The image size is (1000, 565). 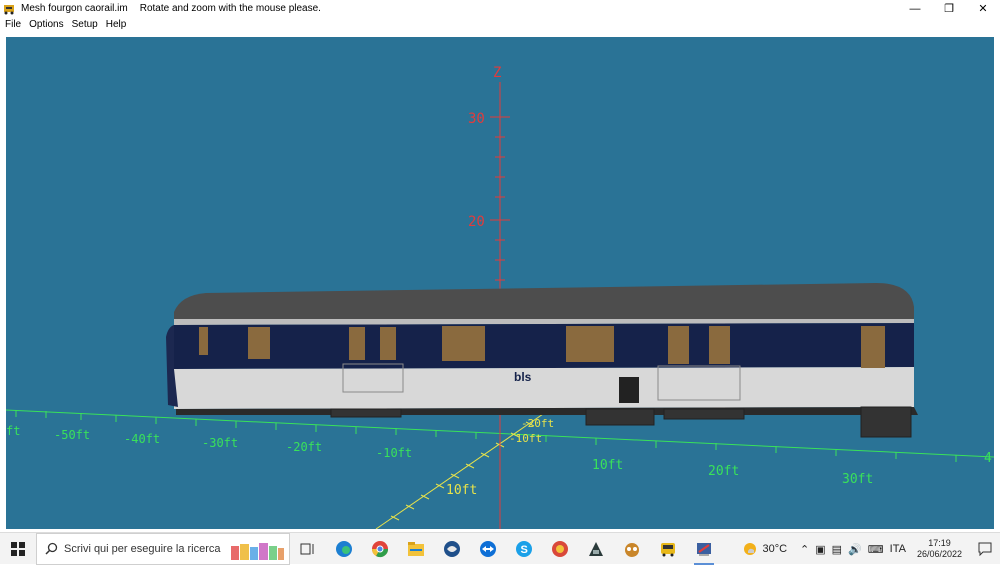 I want to click on start-button, so click(x=18, y=549).